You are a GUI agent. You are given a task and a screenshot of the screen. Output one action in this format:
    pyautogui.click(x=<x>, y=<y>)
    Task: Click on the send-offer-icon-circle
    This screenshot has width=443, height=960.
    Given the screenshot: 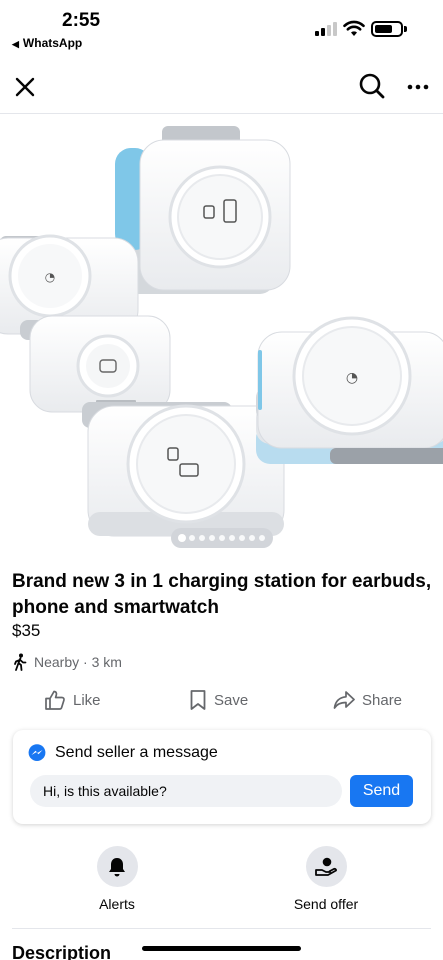 What is the action you would take?
    pyautogui.click(x=326, y=866)
    